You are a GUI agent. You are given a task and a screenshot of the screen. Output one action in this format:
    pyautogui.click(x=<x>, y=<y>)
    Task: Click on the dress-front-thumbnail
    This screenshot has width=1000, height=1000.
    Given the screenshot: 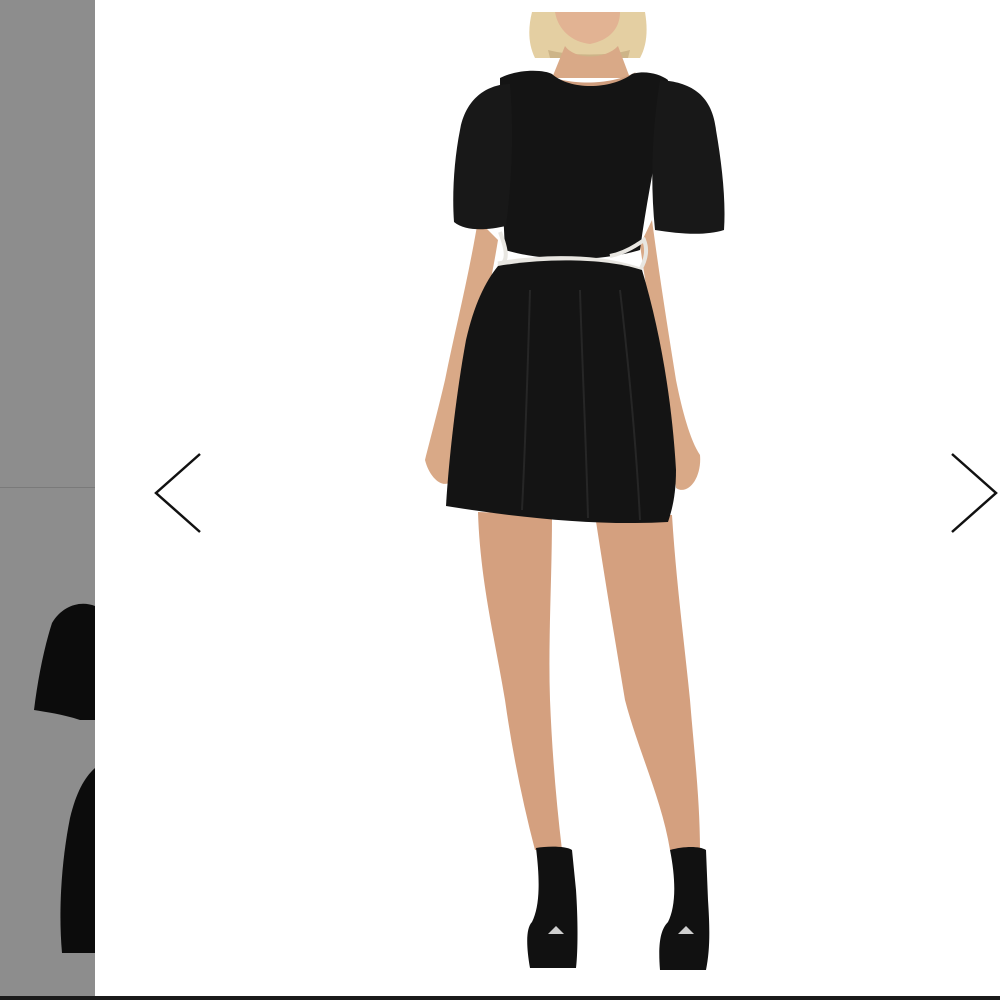 What is the action you would take?
    pyautogui.click(x=47, y=244)
    